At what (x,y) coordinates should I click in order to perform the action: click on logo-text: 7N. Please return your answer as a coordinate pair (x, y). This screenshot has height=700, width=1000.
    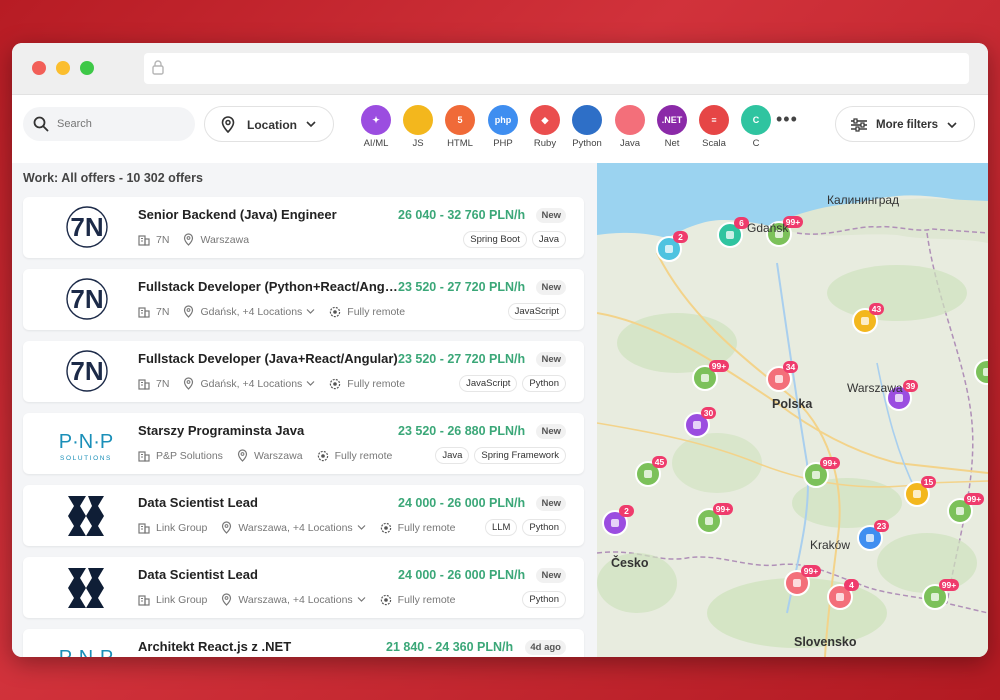
    Looking at the image, I should click on (86, 299).